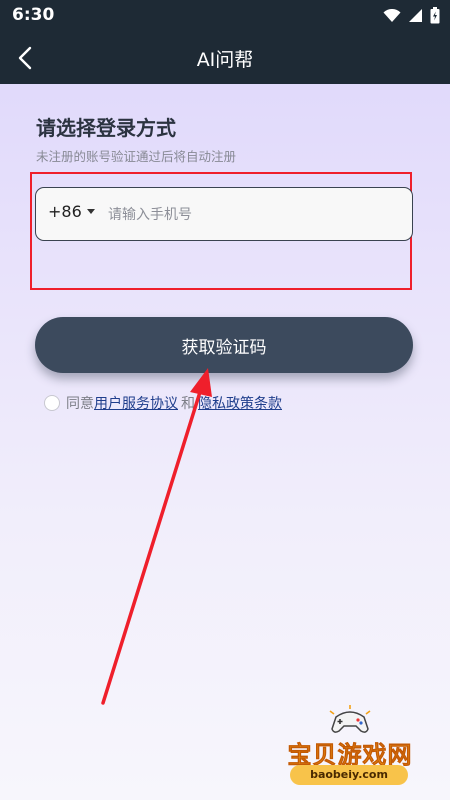  What do you see at coordinates (435, 15) in the screenshot?
I see `battery-icon` at bounding box center [435, 15].